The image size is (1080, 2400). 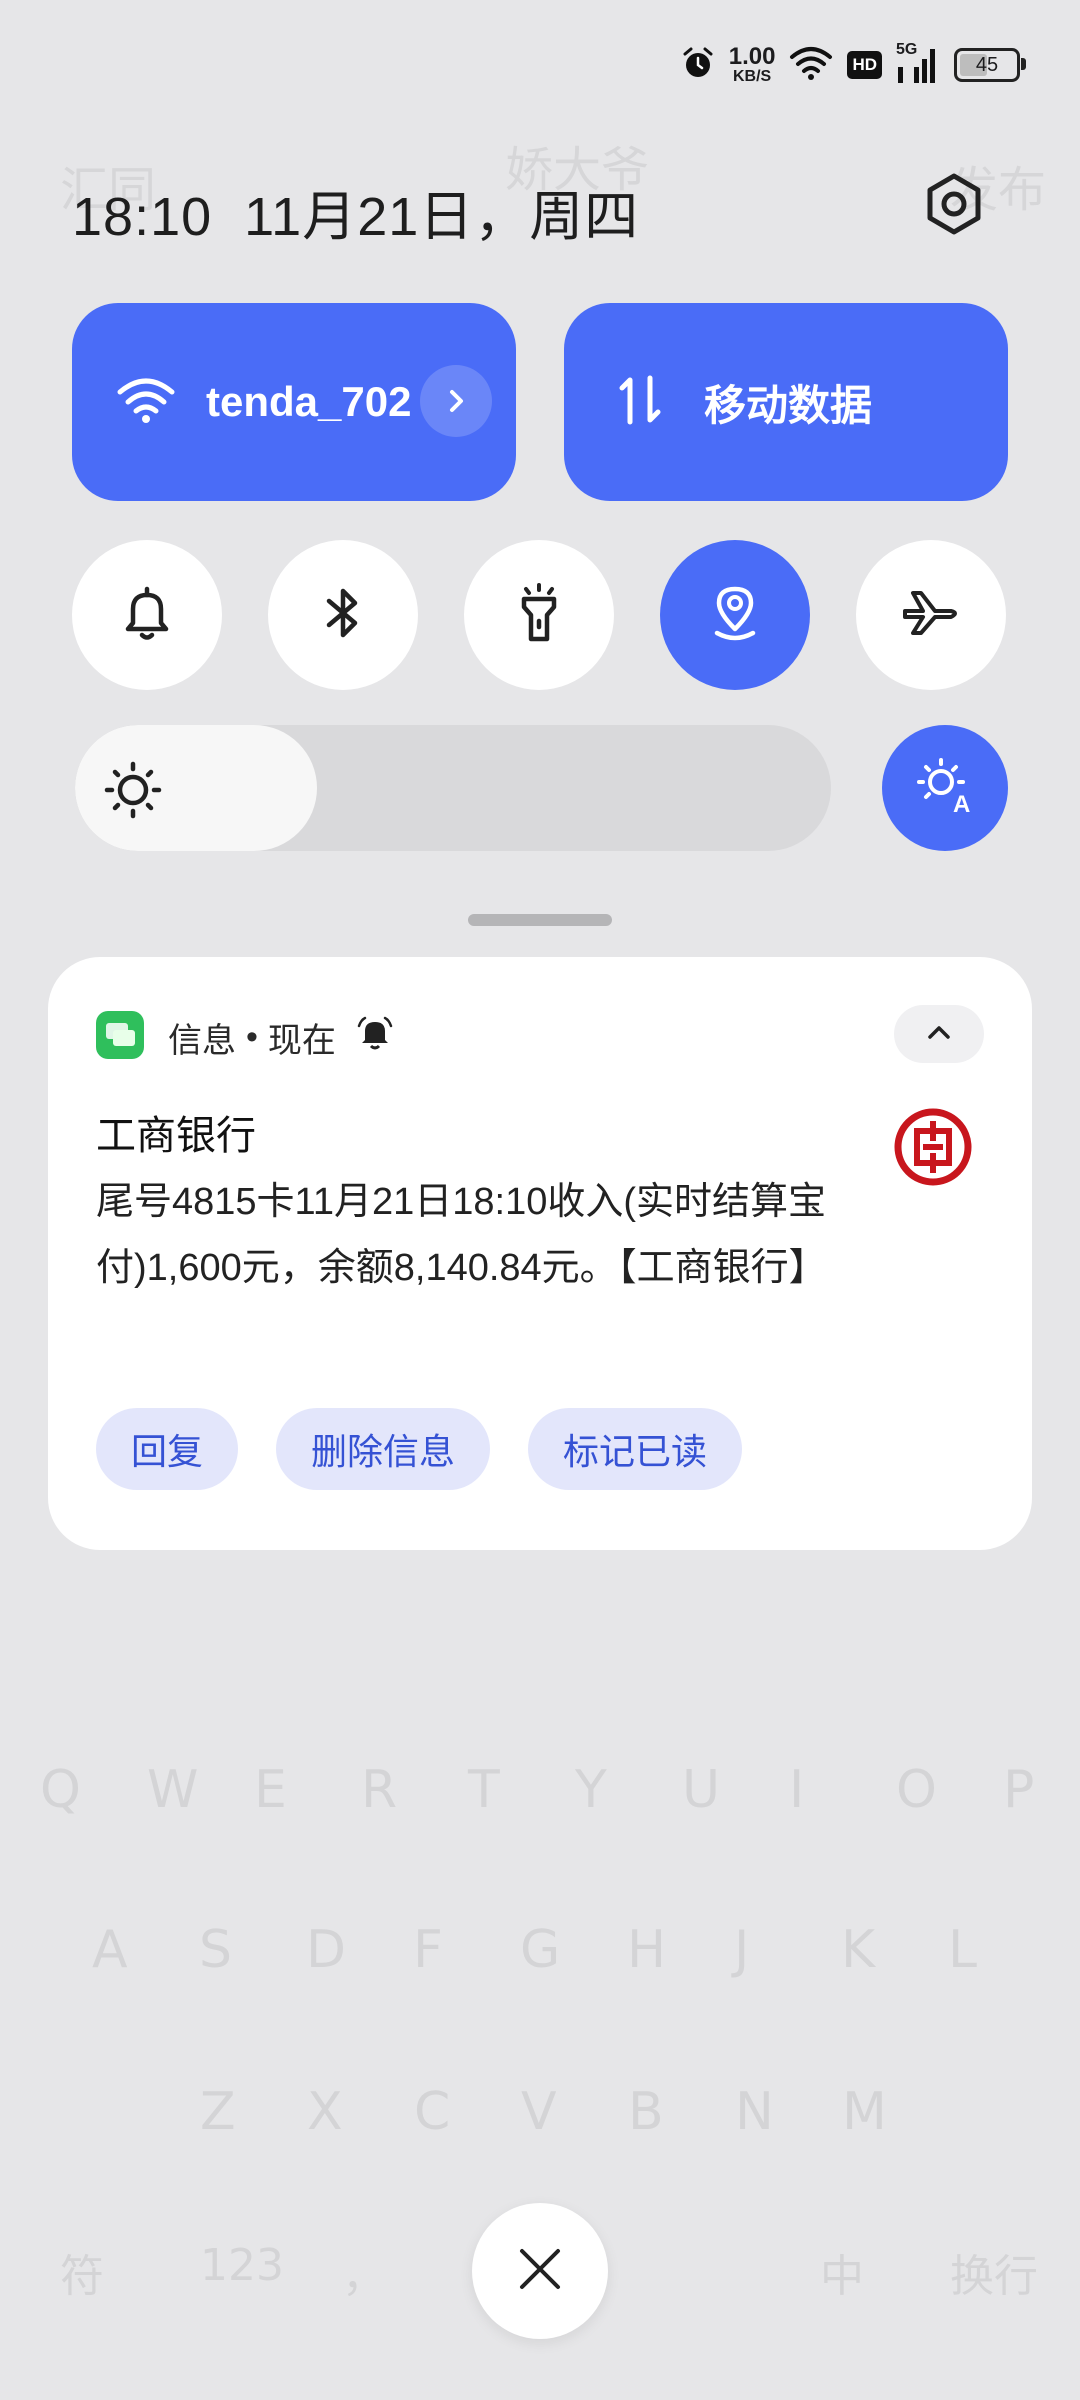 I want to click on delete-message-button: 删除信息, so click(x=383, y=1449).